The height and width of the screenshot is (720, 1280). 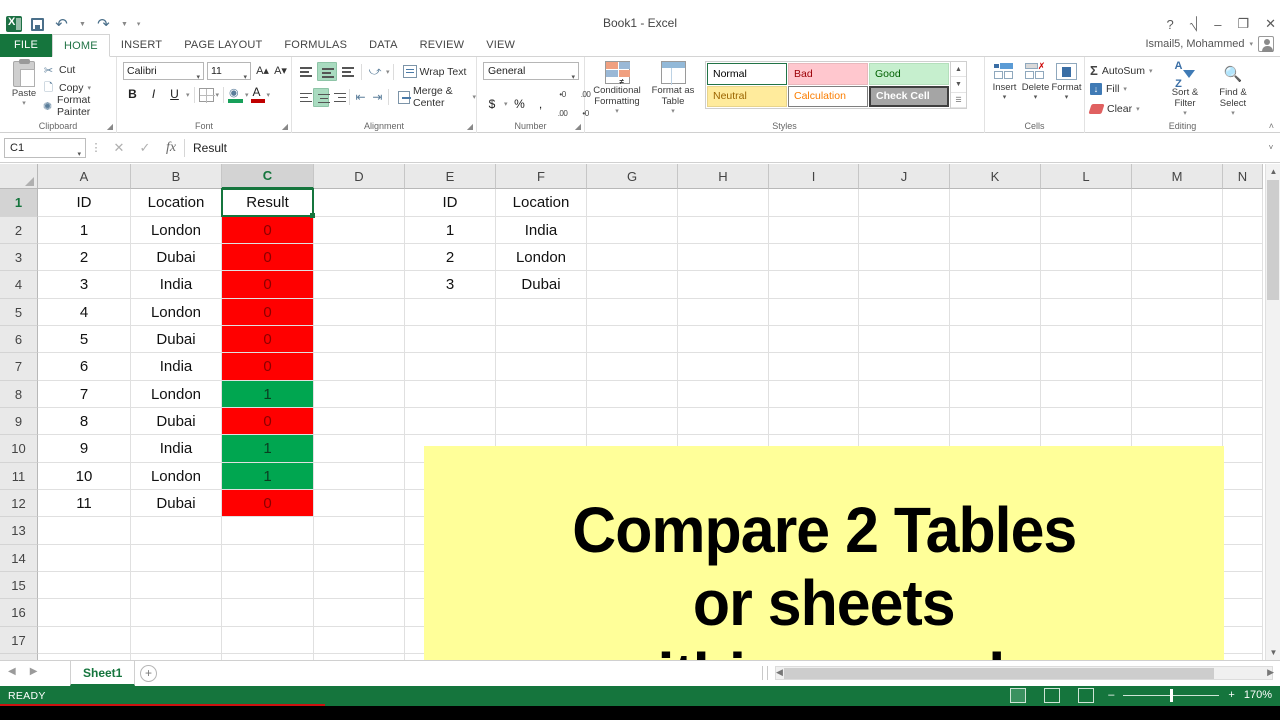 What do you see at coordinates (148, 673) in the screenshot?
I see `add-sheet-button: +` at bounding box center [148, 673].